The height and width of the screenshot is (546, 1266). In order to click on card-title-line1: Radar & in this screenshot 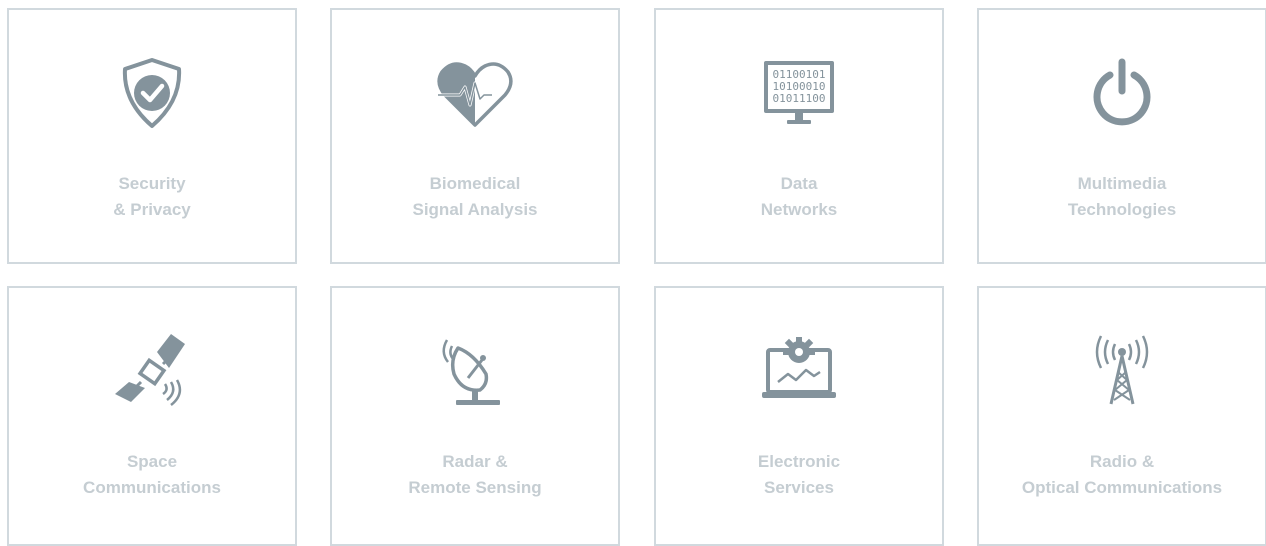, I will do `click(475, 461)`.